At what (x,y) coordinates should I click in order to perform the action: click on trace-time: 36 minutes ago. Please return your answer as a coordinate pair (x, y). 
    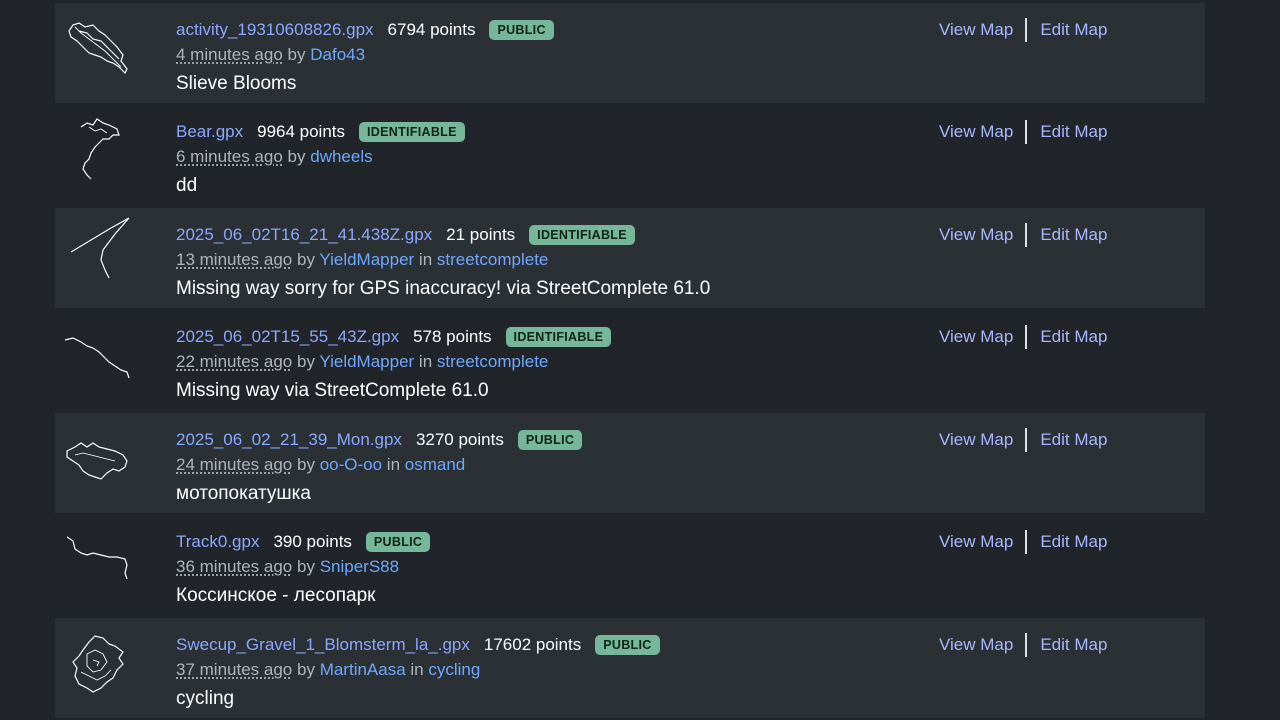
    Looking at the image, I should click on (234, 566).